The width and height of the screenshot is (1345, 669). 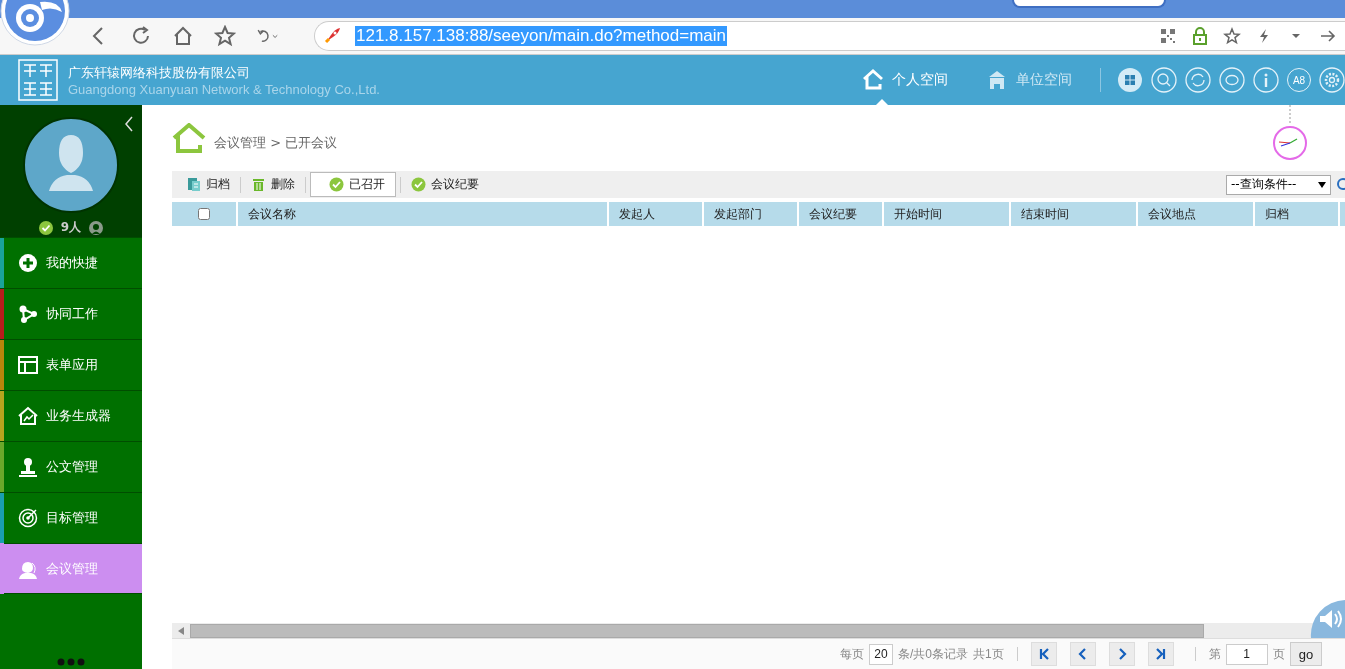 What do you see at coordinates (751, 214) in the screenshot?
I see `column-header: 发起部门` at bounding box center [751, 214].